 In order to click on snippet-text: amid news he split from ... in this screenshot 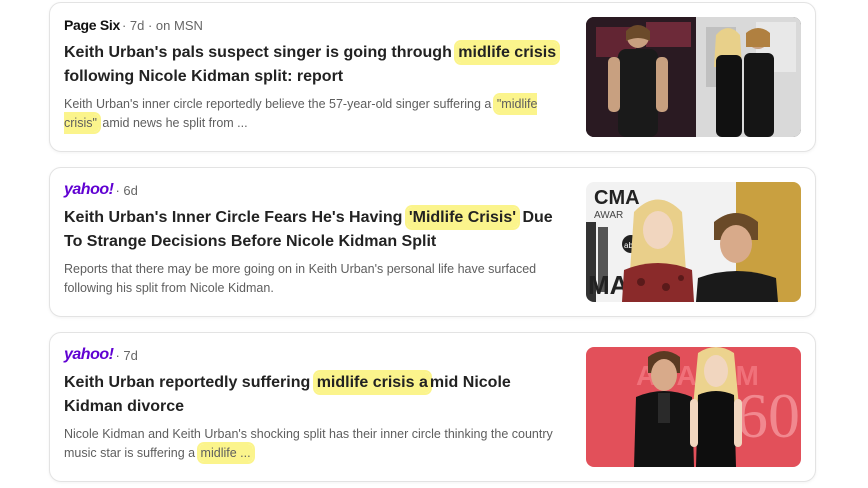, I will do `click(173, 123)`.